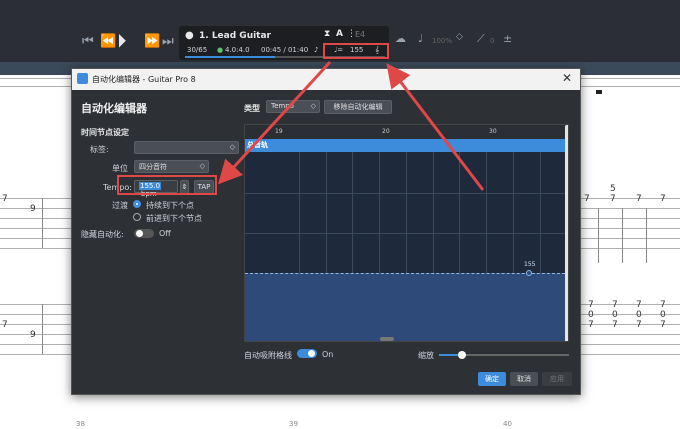 This screenshot has width=680, height=429. I want to click on callout-arrows, so click(351, 125).